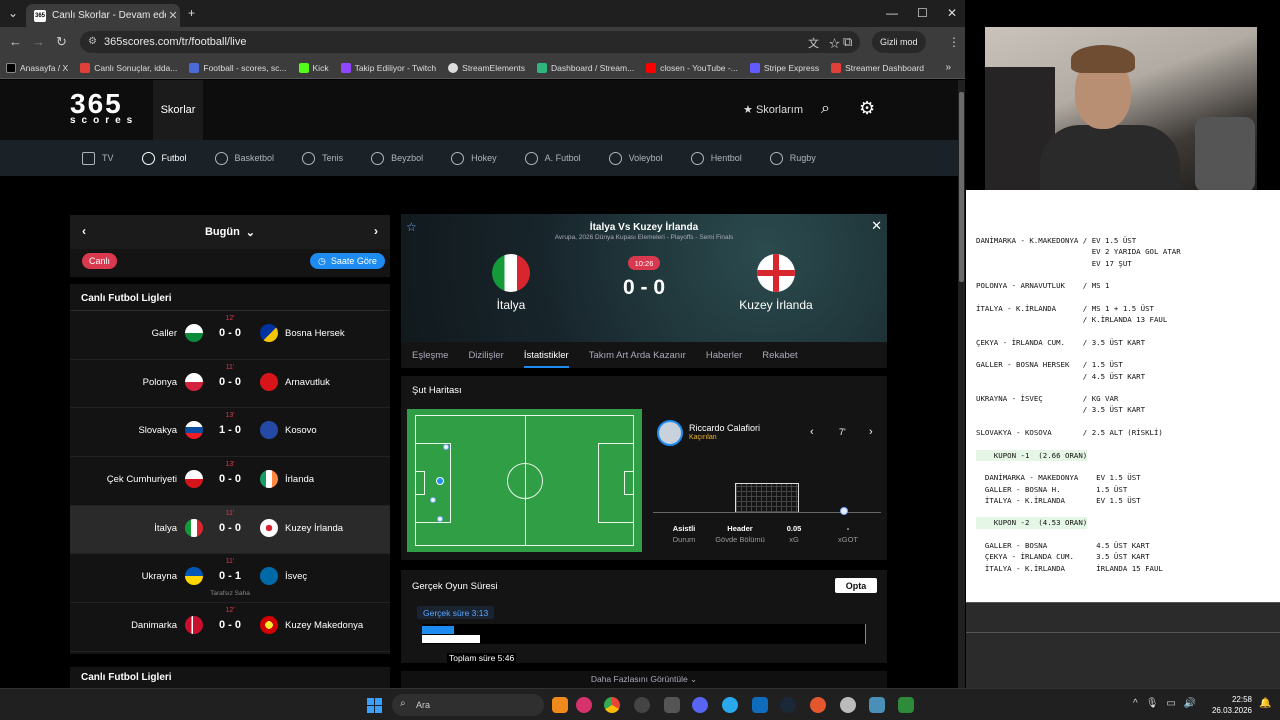  I want to click on incognito-label: Gizli mod, so click(899, 42).